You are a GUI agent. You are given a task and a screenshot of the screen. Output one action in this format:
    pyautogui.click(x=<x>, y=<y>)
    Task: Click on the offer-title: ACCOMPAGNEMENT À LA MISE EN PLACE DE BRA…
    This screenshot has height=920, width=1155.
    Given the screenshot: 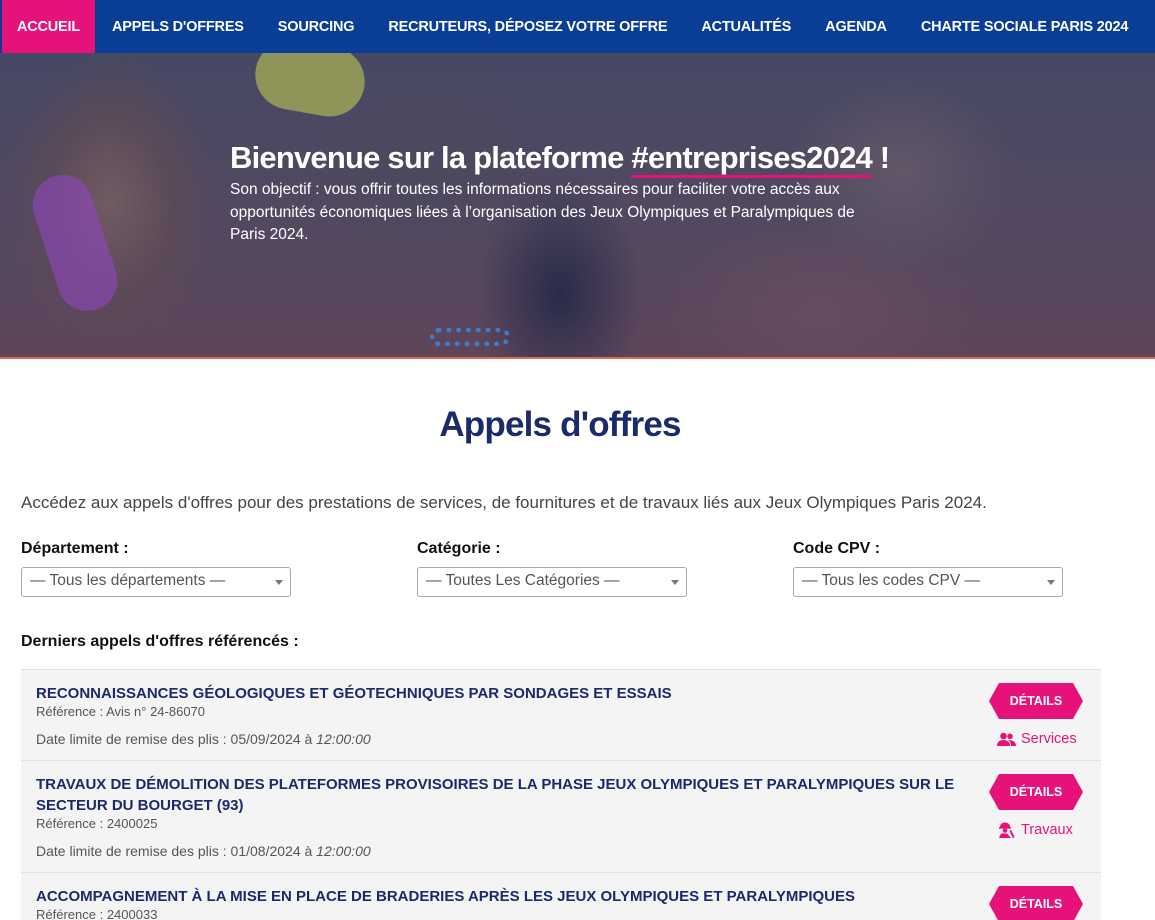 What is the action you would take?
    pyautogui.click(x=506, y=896)
    